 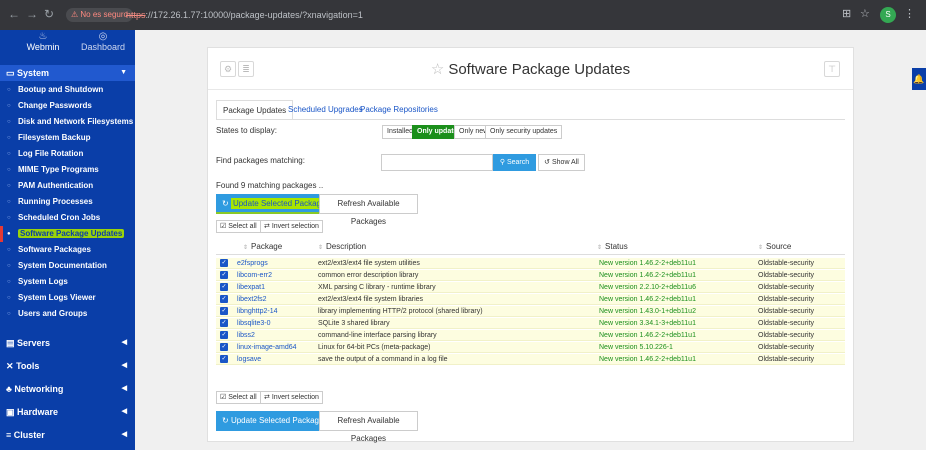 I want to click on back-icon: ←, so click(x=14, y=14).